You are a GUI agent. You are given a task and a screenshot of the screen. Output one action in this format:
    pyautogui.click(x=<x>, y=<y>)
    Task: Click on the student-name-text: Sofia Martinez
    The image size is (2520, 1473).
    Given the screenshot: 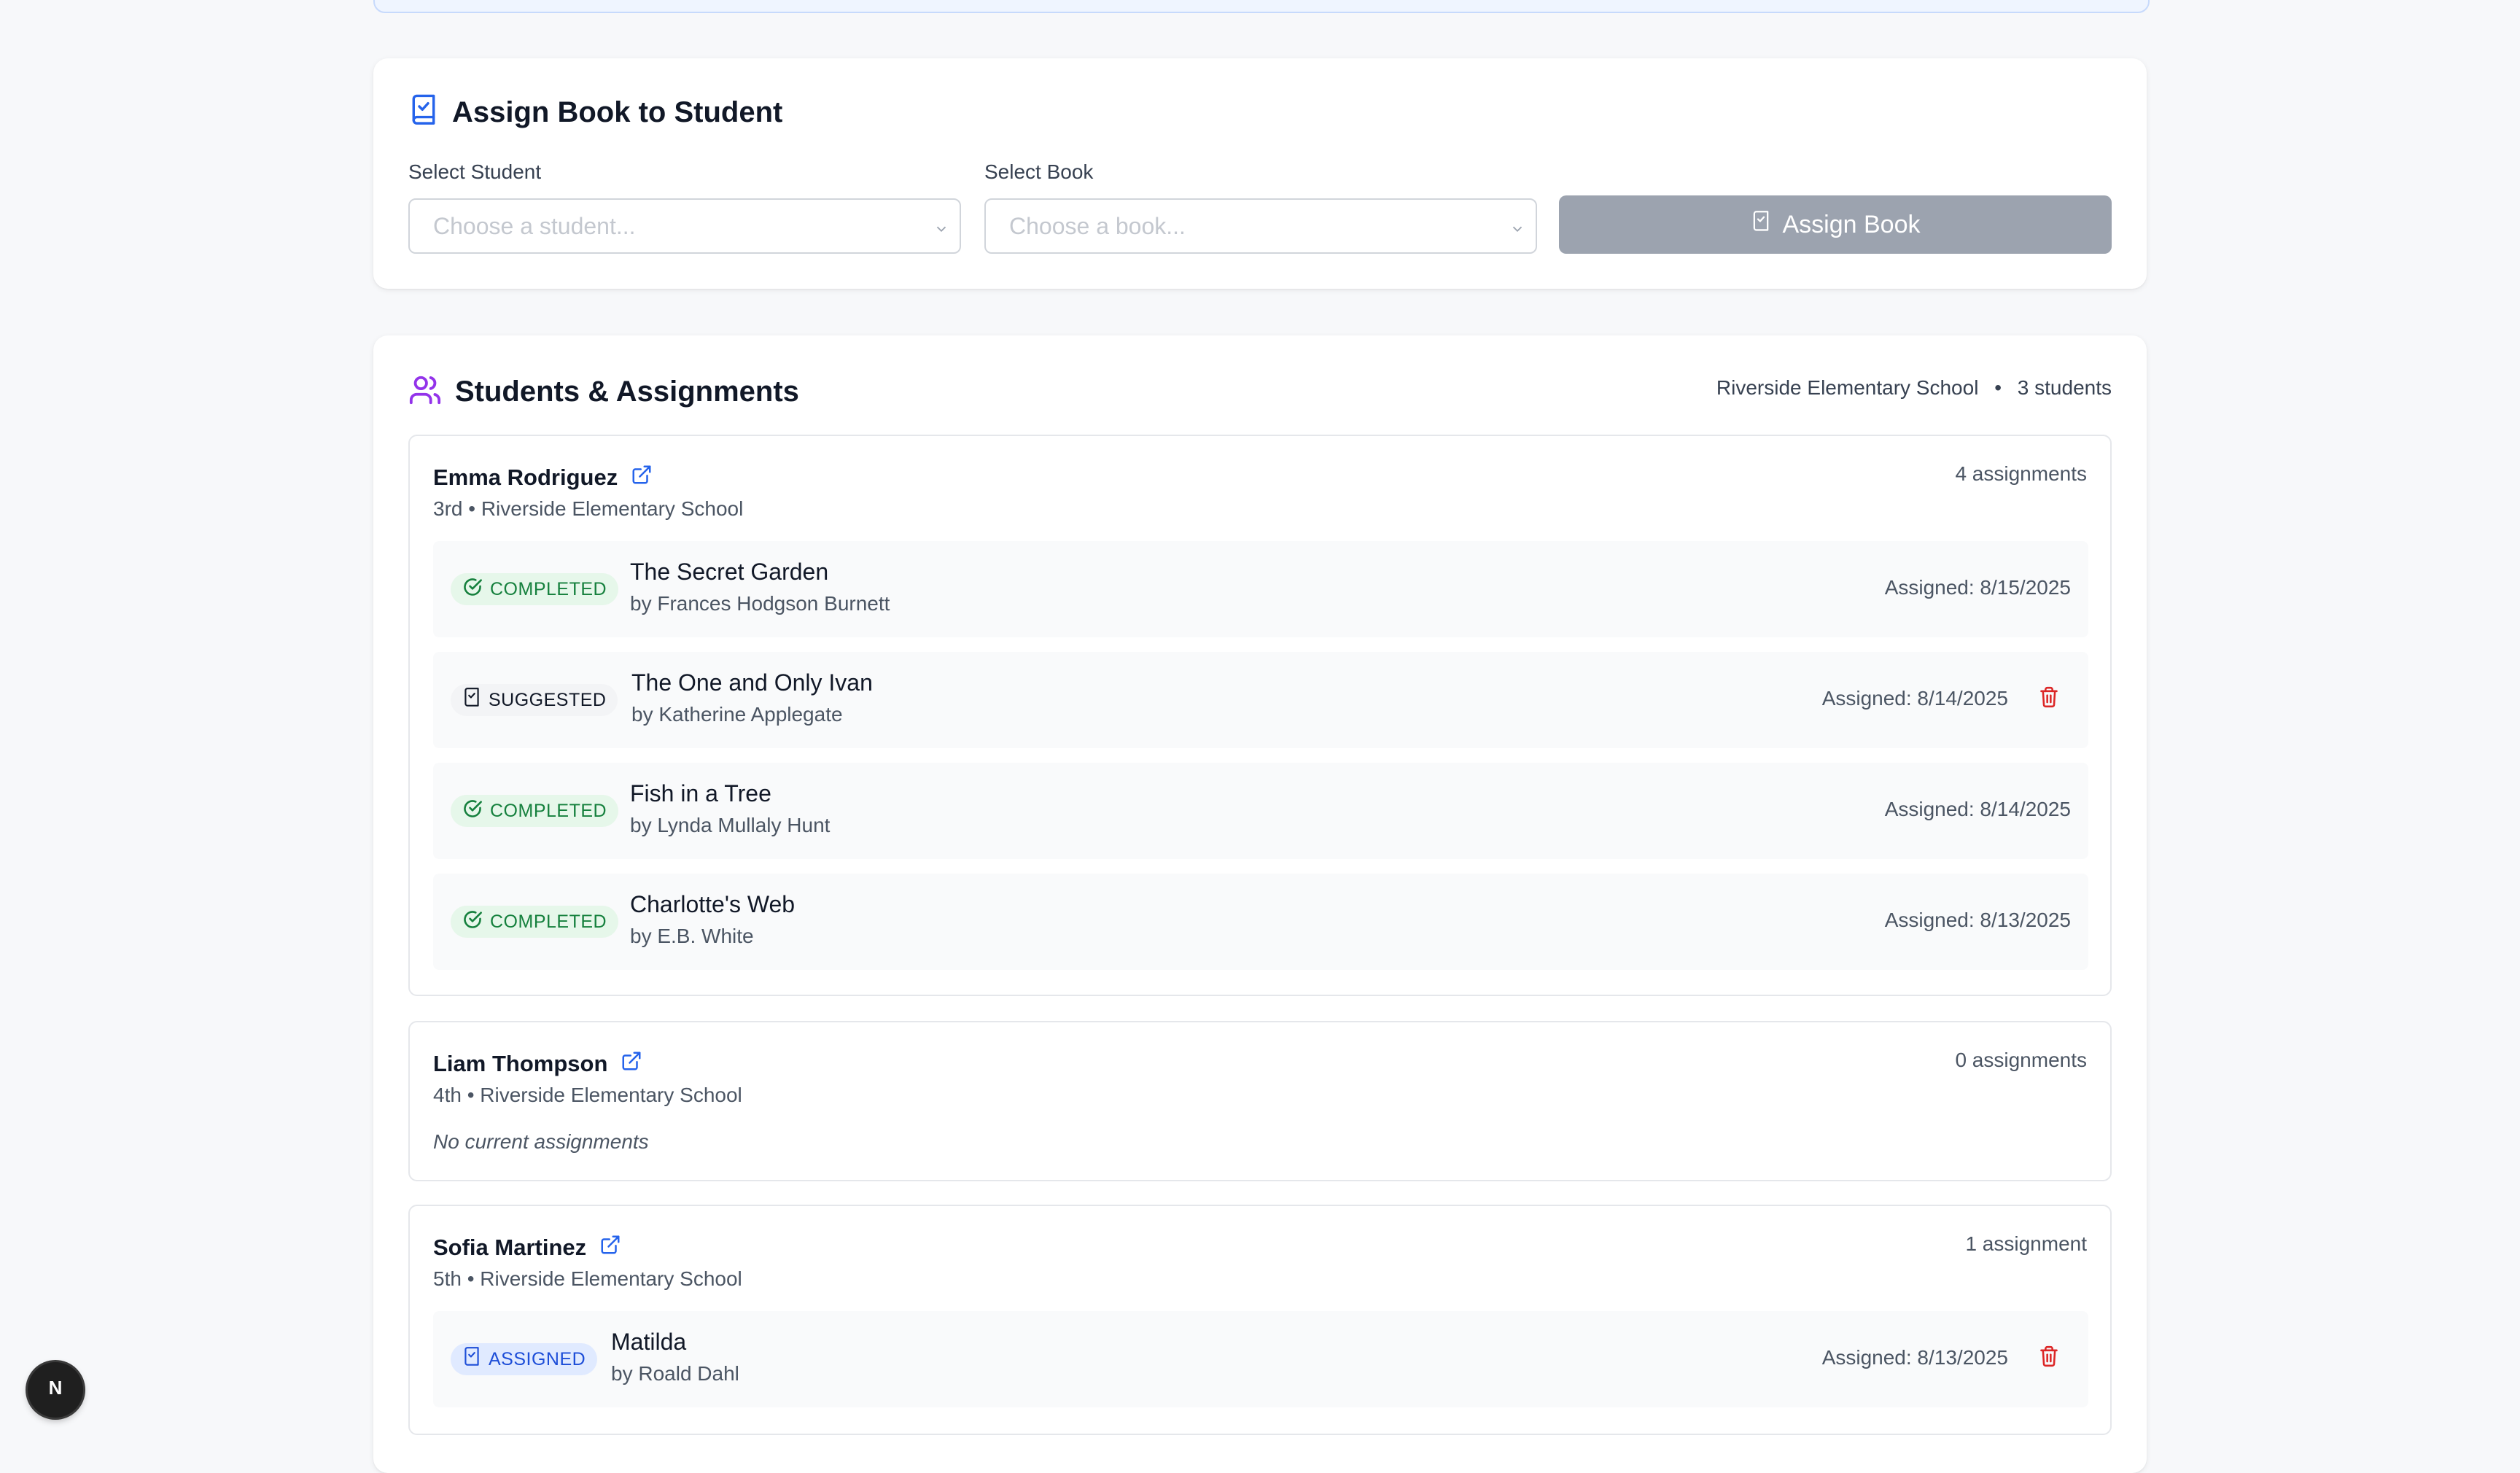 What is the action you would take?
    pyautogui.click(x=510, y=1247)
    